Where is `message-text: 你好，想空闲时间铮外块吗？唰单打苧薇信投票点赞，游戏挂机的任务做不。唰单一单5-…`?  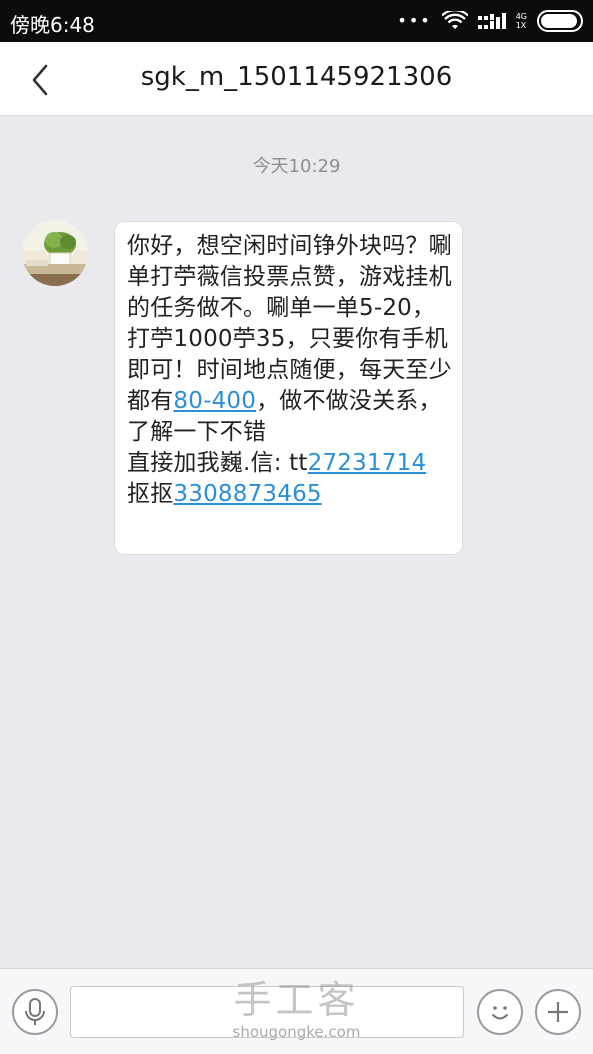 message-text: 你好，想空闲时间铮外块吗？唰单打苧薇信投票点赞，游戏挂机的任务做不。唰单一单5-… is located at coordinates (289, 370).